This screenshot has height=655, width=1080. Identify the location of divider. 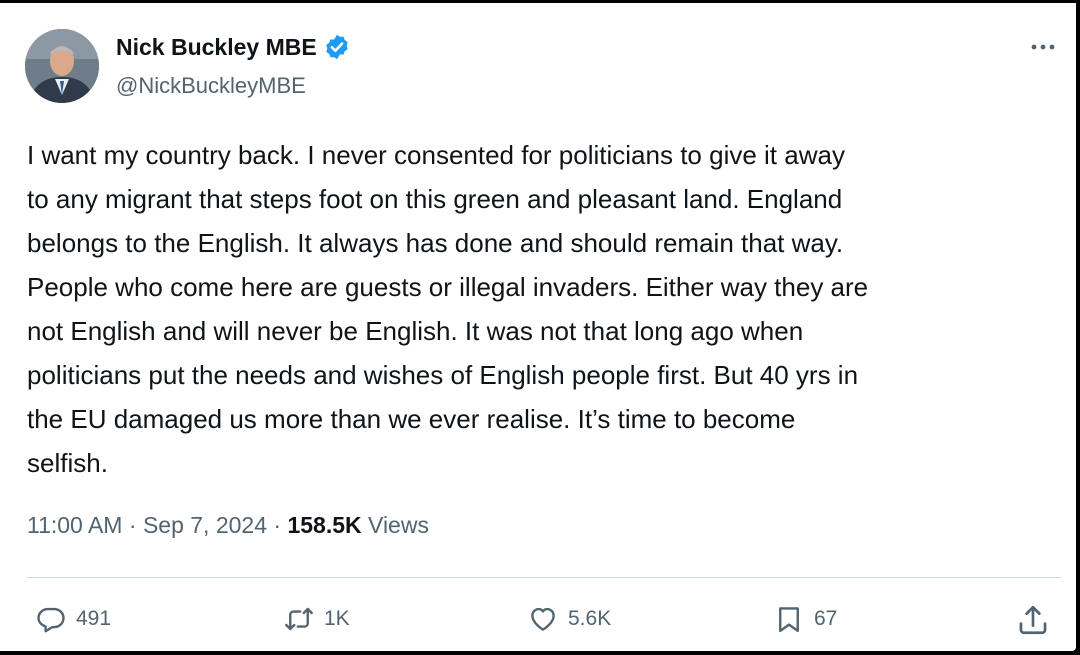
(544, 577).